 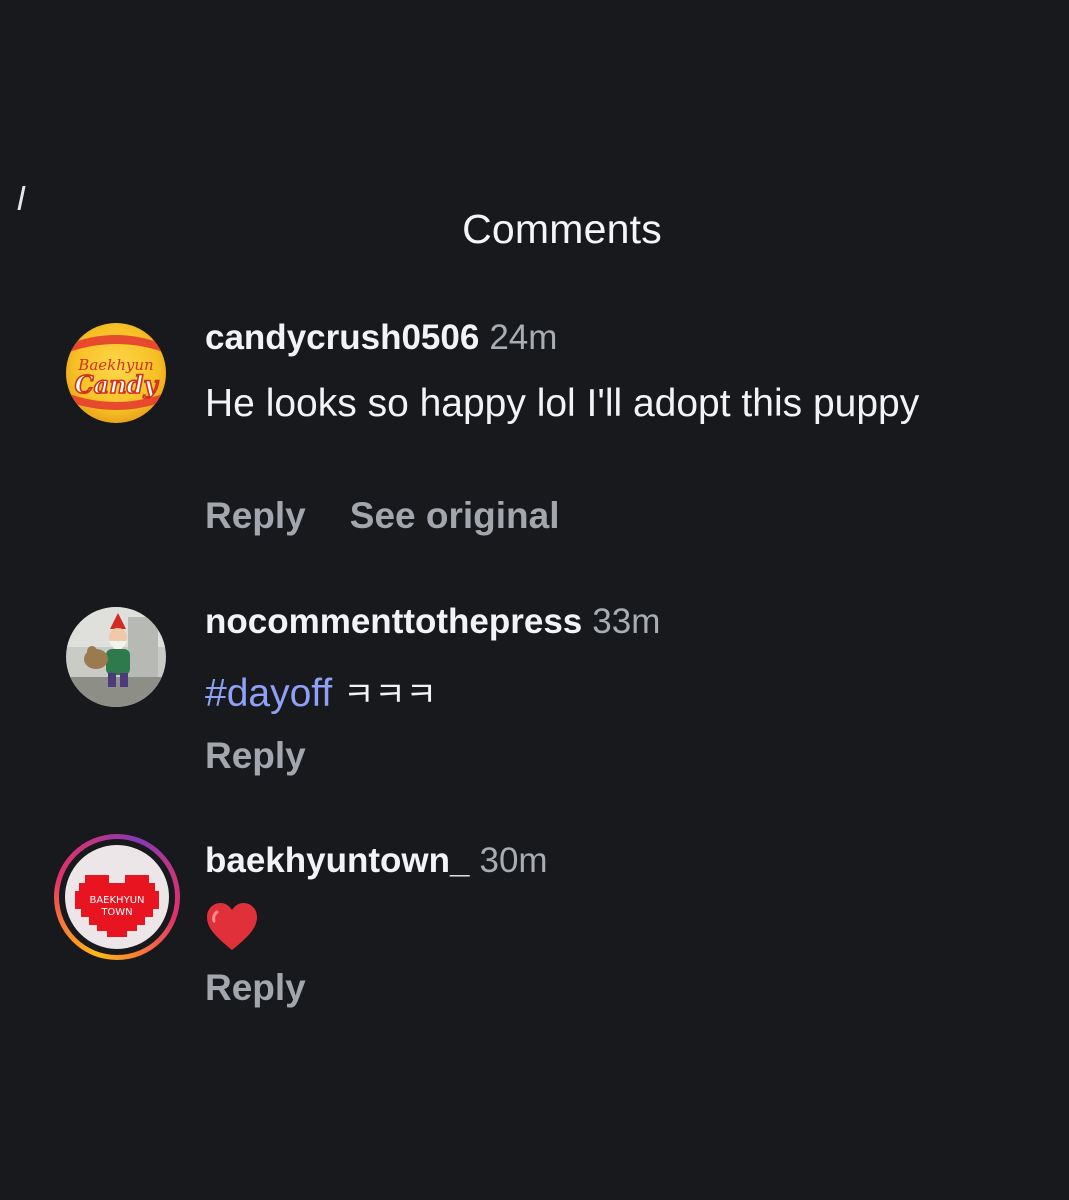 What do you see at coordinates (116, 912) in the screenshot?
I see `svg-text: TOWN` at bounding box center [116, 912].